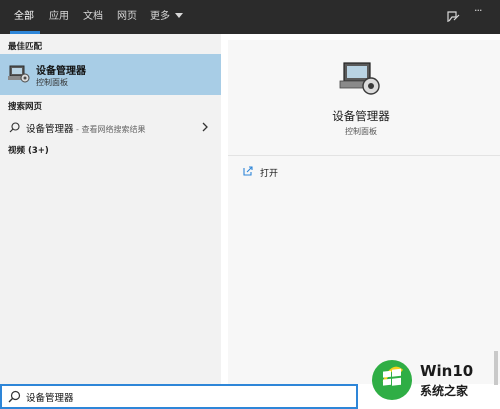 Image resolution: width=500 pixels, height=409 pixels. Describe the element at coordinates (25, 107) in the screenshot. I see `web-search-heading: 搜索网页` at that location.